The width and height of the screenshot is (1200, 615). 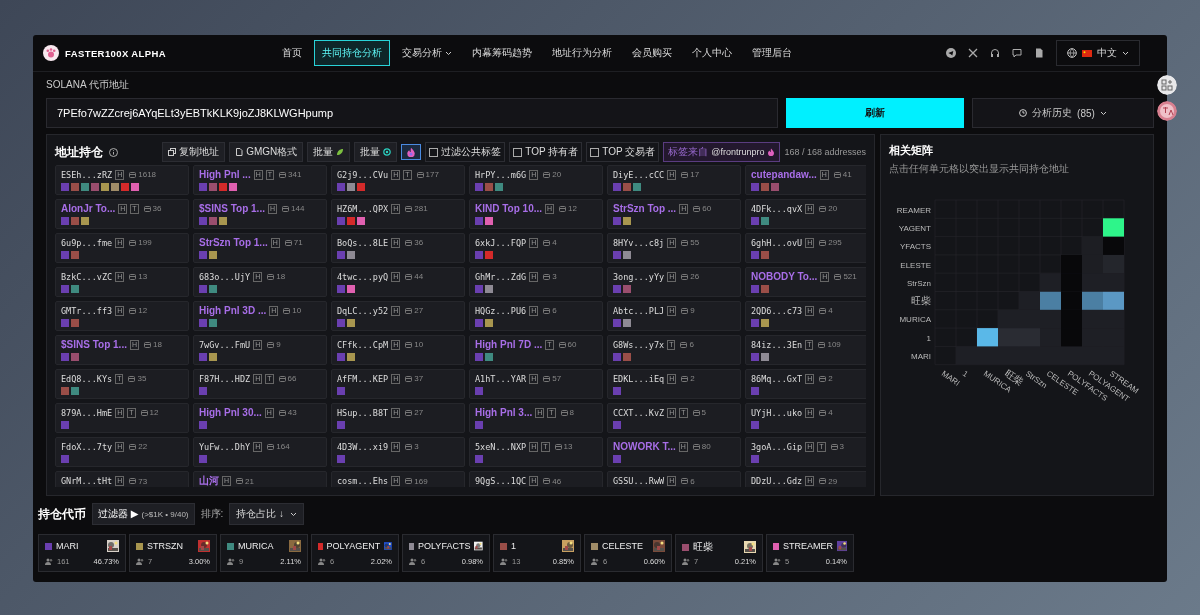 What do you see at coordinates (639, 481) in the screenshot?
I see `wallet-address: GSSU...RwW` at bounding box center [639, 481].